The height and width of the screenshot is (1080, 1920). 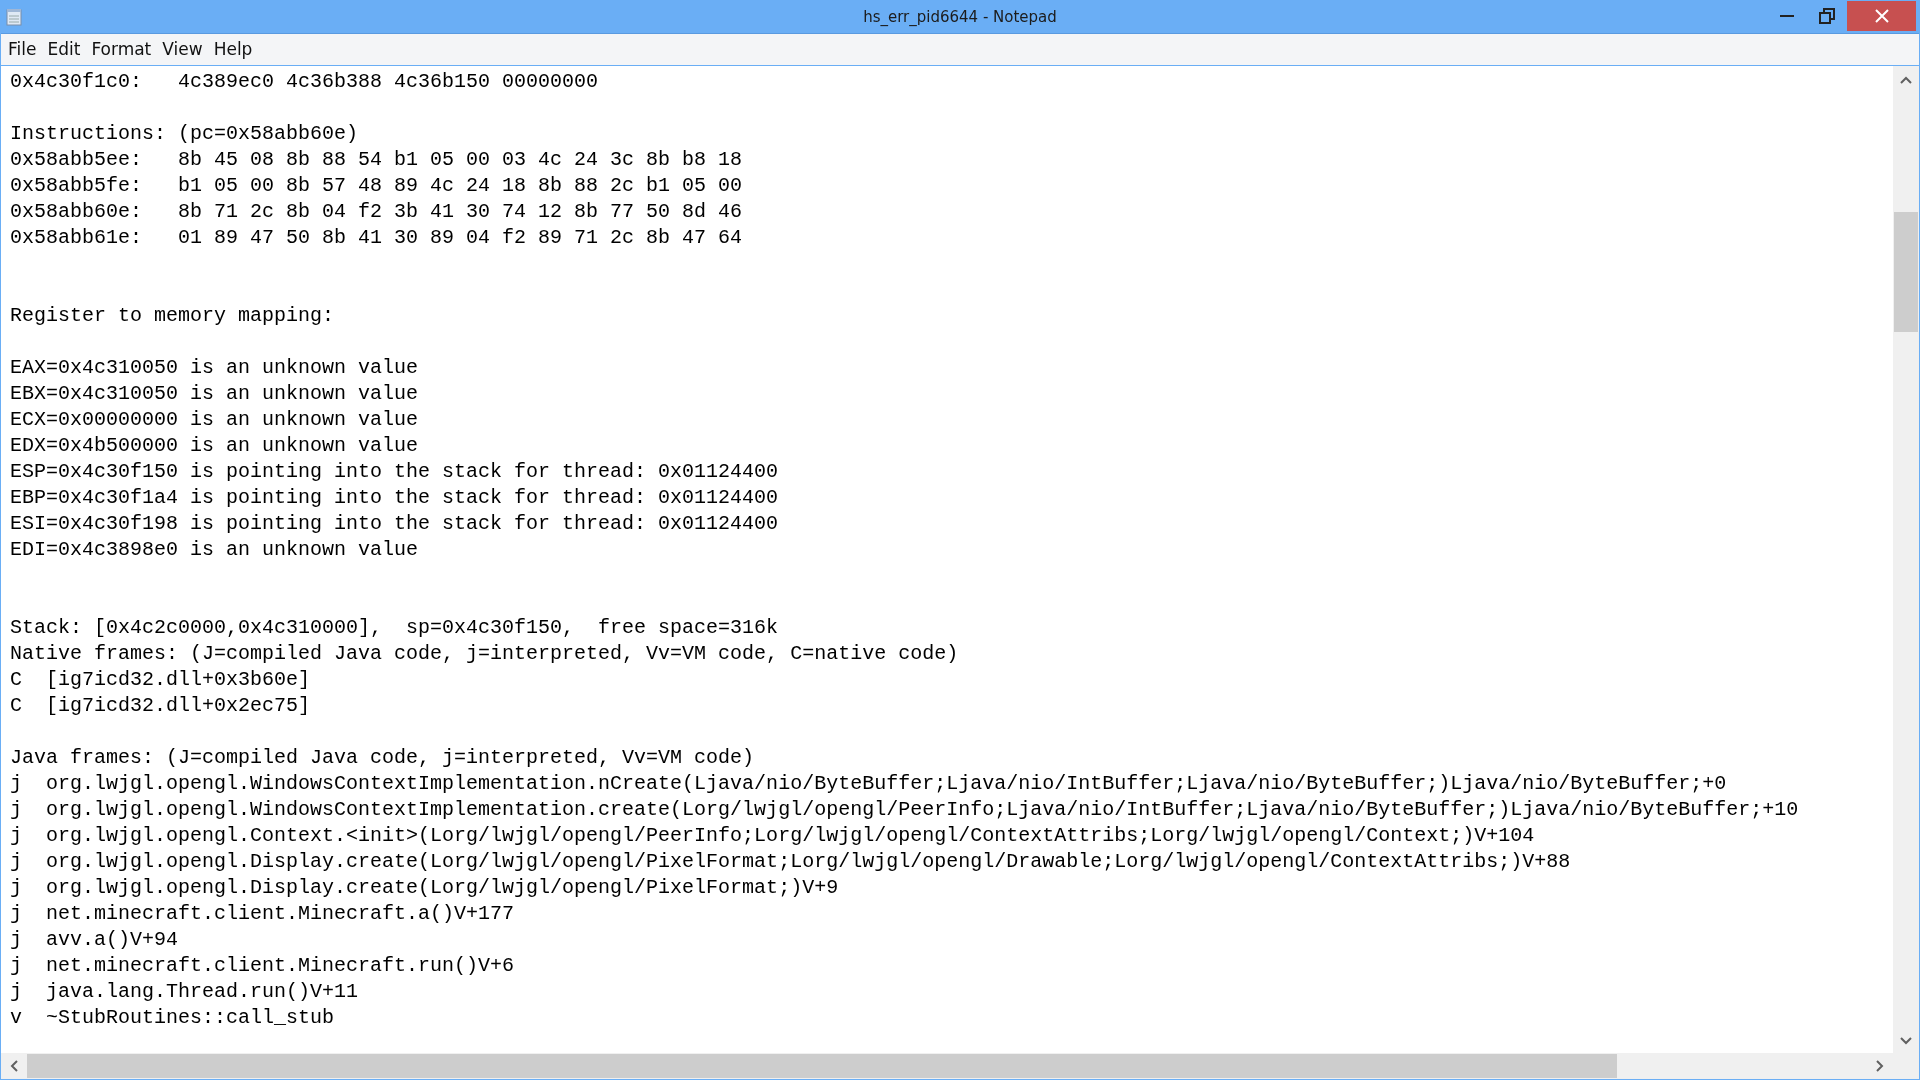 What do you see at coordinates (172, 316) in the screenshot?
I see `text-line: Register to memory mapping:` at bounding box center [172, 316].